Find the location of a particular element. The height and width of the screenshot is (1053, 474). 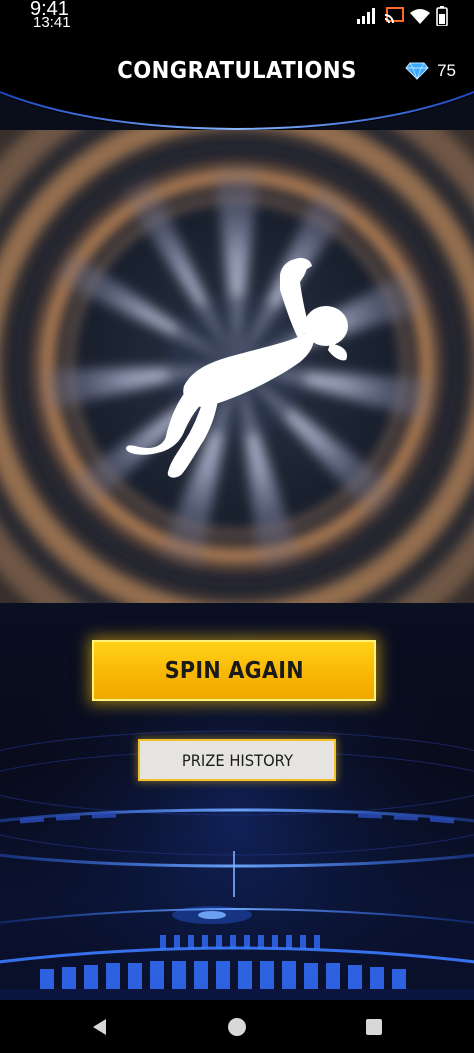

back-button is located at coordinates (100, 1027).